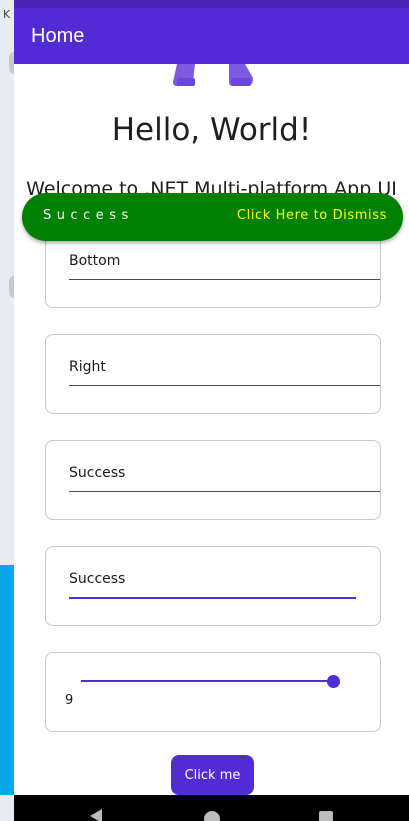  I want to click on style-entry: Success, so click(224, 478).